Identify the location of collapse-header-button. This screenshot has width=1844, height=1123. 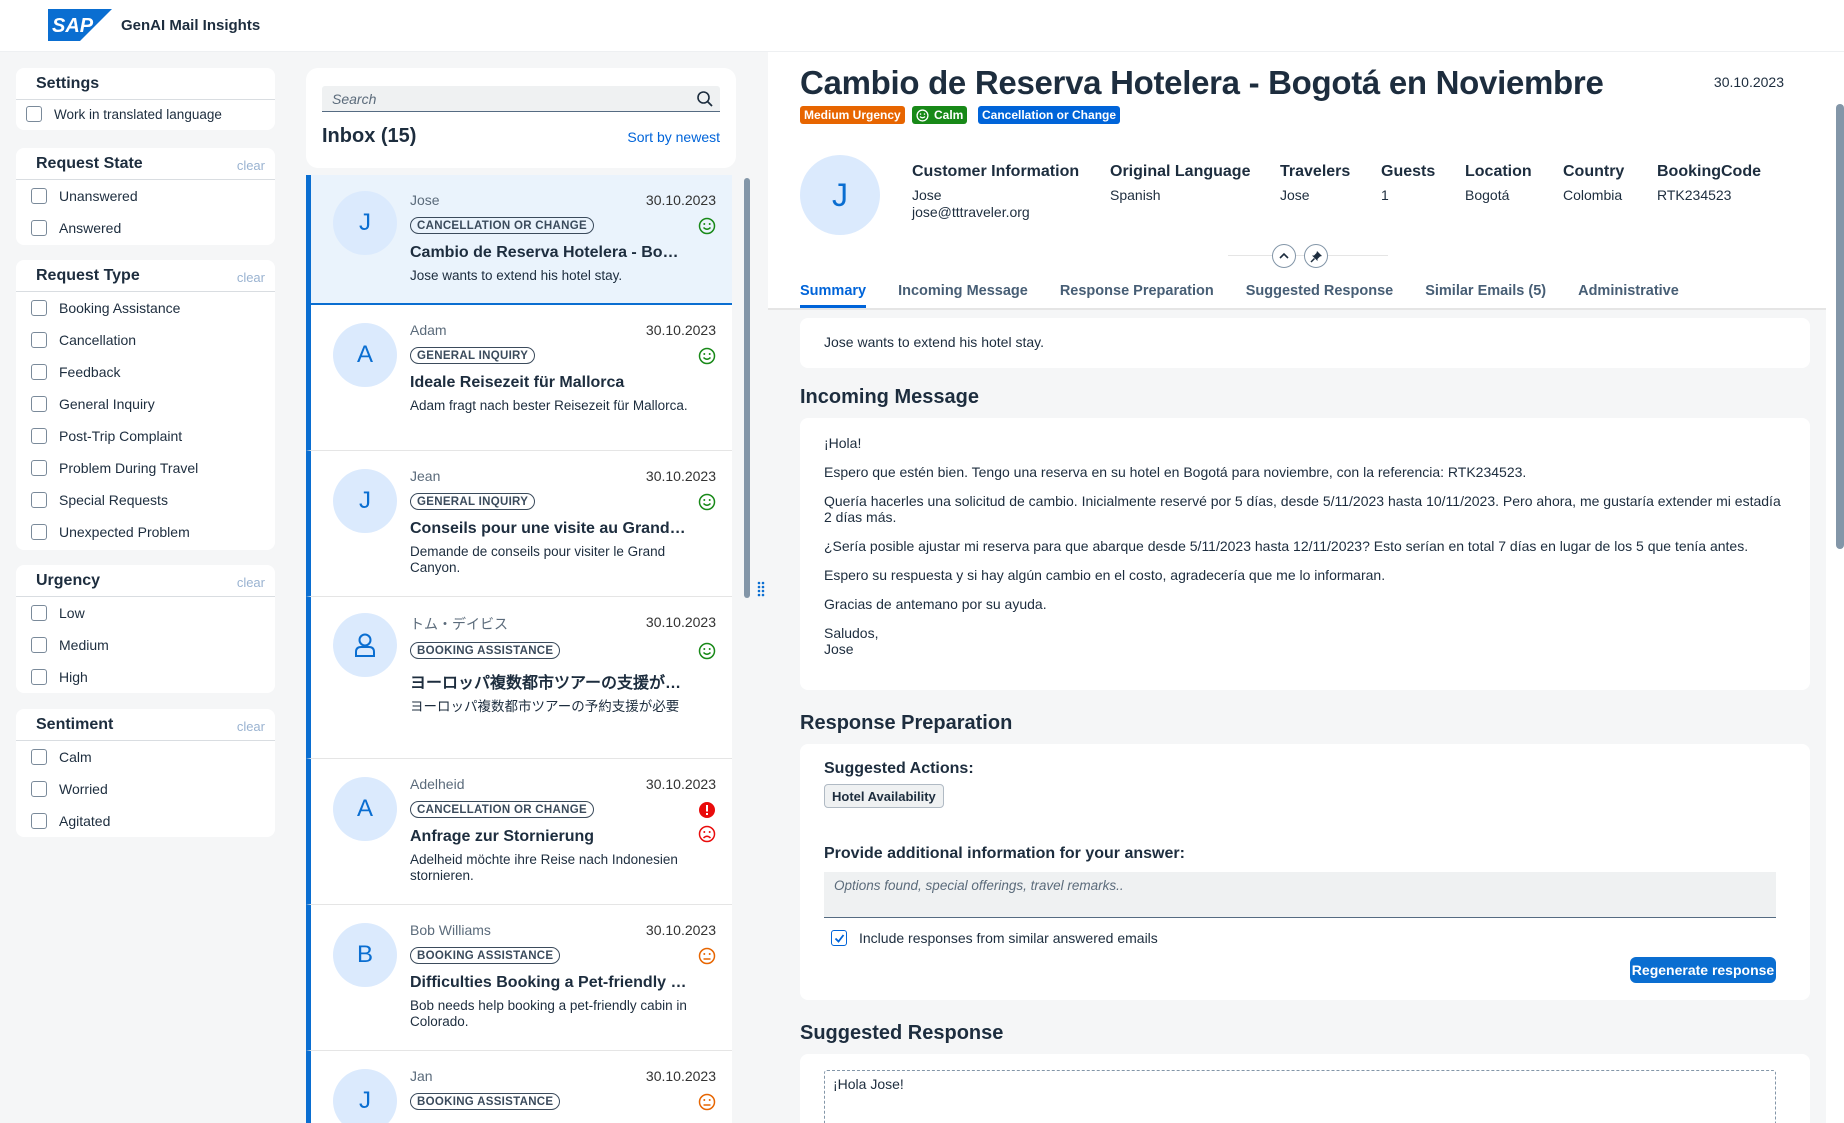
(1284, 256).